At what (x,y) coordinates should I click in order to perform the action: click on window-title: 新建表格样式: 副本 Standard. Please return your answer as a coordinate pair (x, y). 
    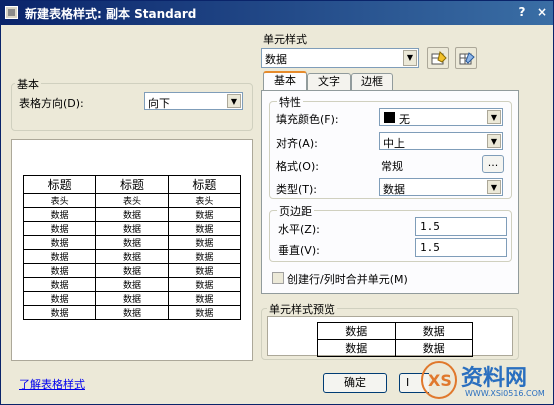
    Looking at the image, I should click on (111, 14).